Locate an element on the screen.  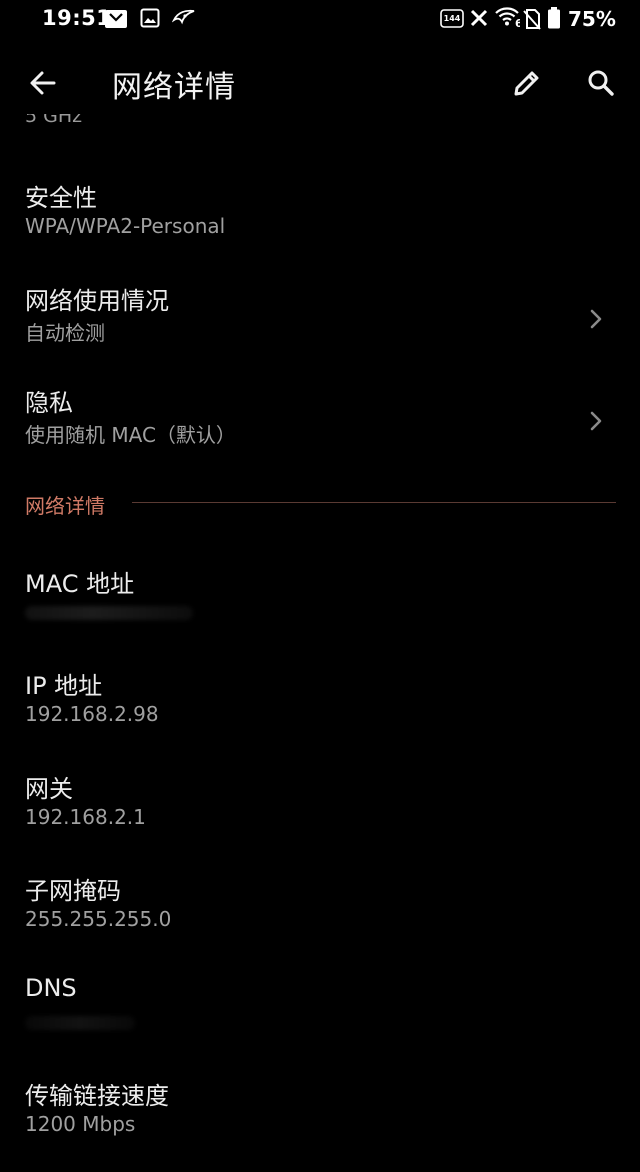
security-row: 安全性 WPA/WPA2-Personal is located at coordinates (320, 226).